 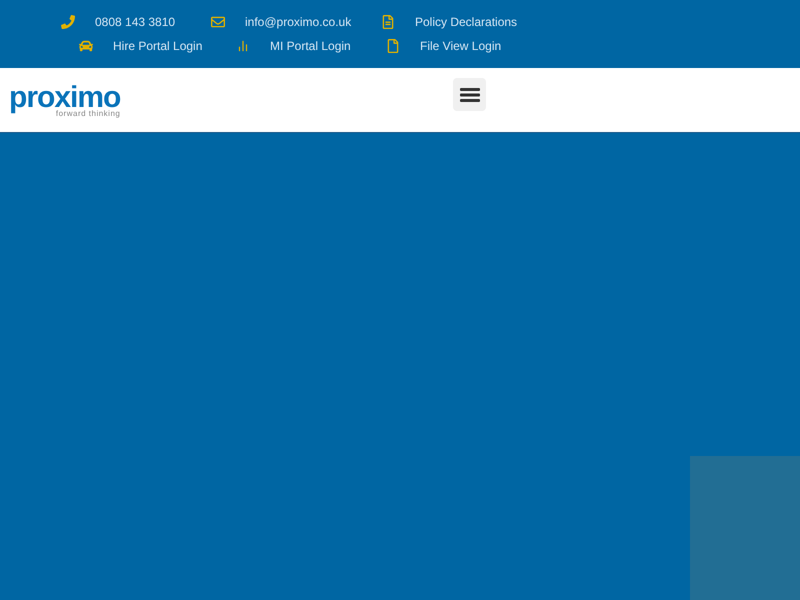 I want to click on mail-icon, so click(x=218, y=22).